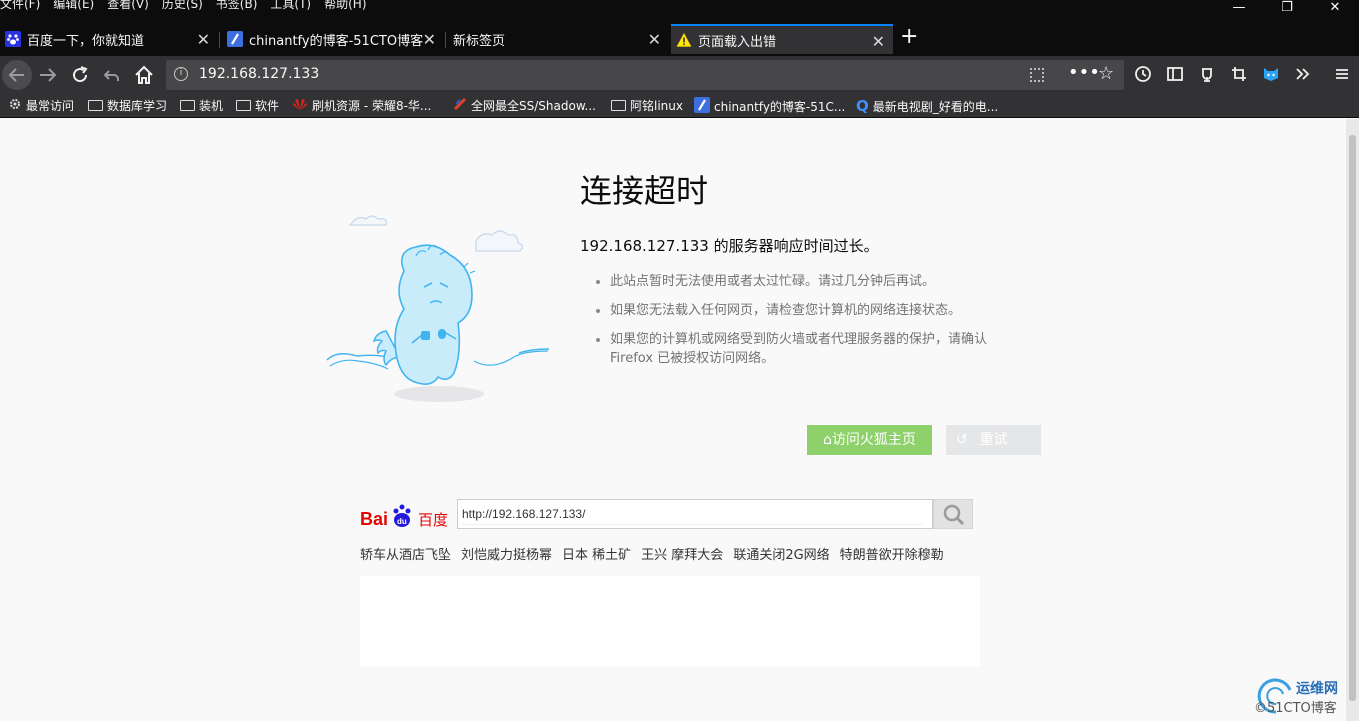 Image resolution: width=1359 pixels, height=721 pixels. Describe the element at coordinates (50, 106) in the screenshot. I see `bookmark-label: 最常访问` at that location.